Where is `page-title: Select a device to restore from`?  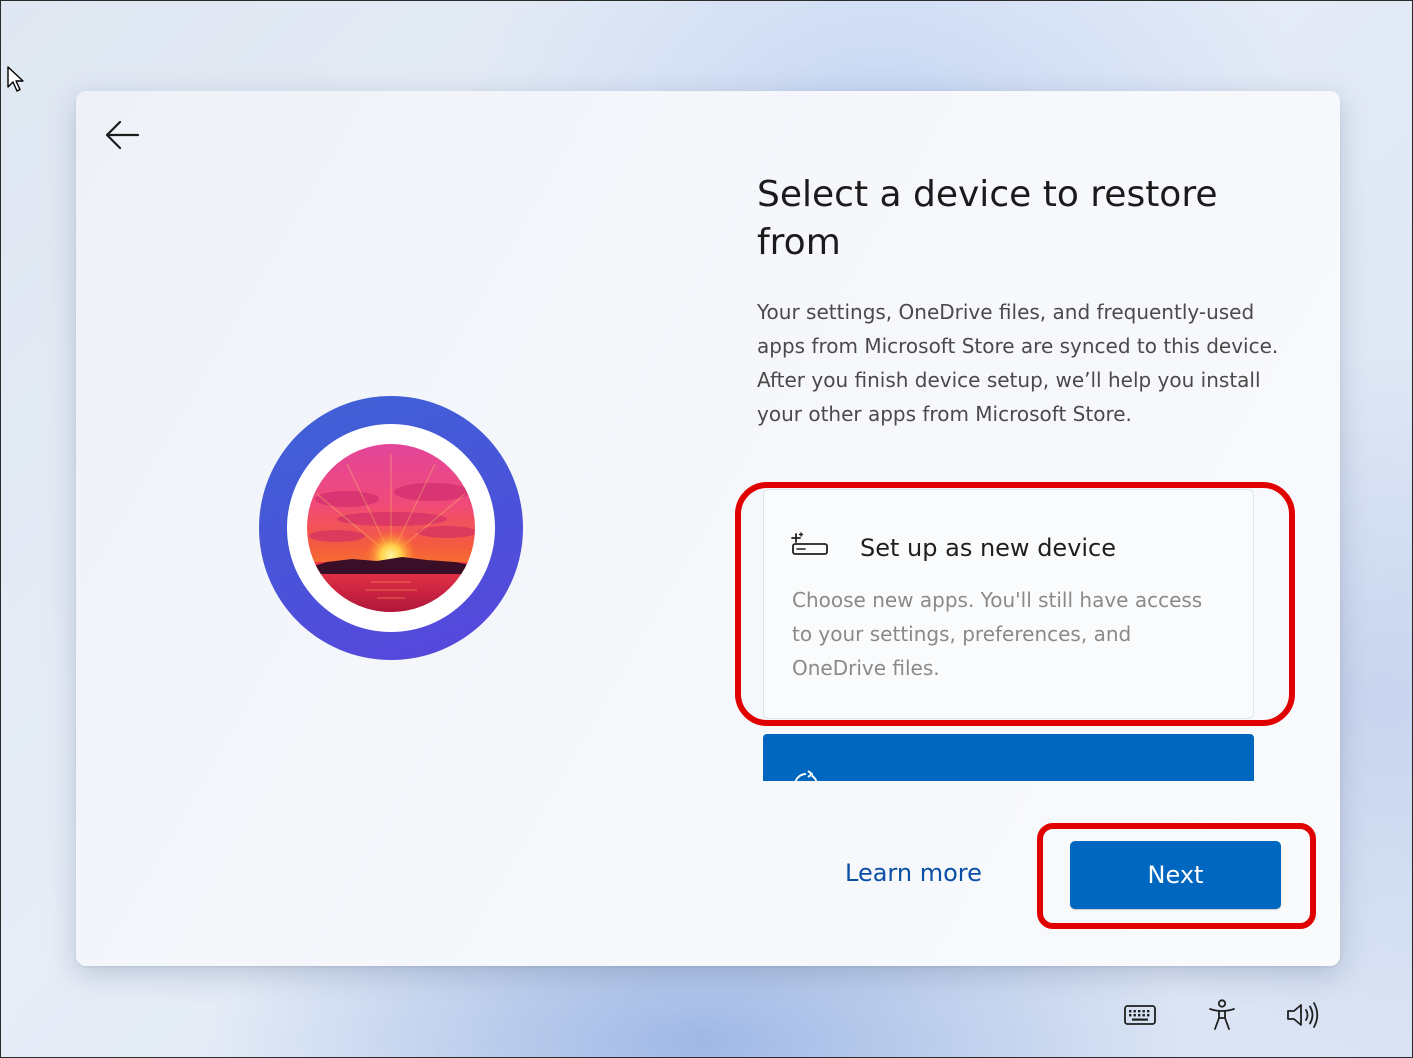 page-title: Select a device to restore from is located at coordinates (987, 218).